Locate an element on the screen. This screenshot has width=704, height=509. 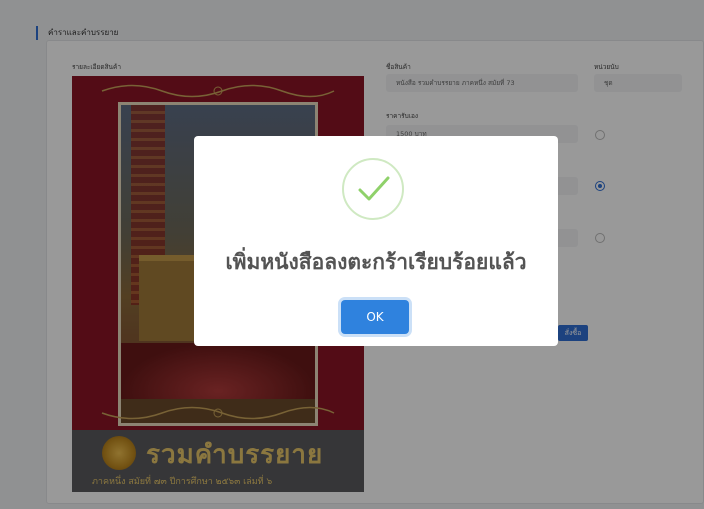
dialog-message: เพิ่มหนังสือลงตะกร้าเรียบร้อยแล้ว is located at coordinates (376, 262).